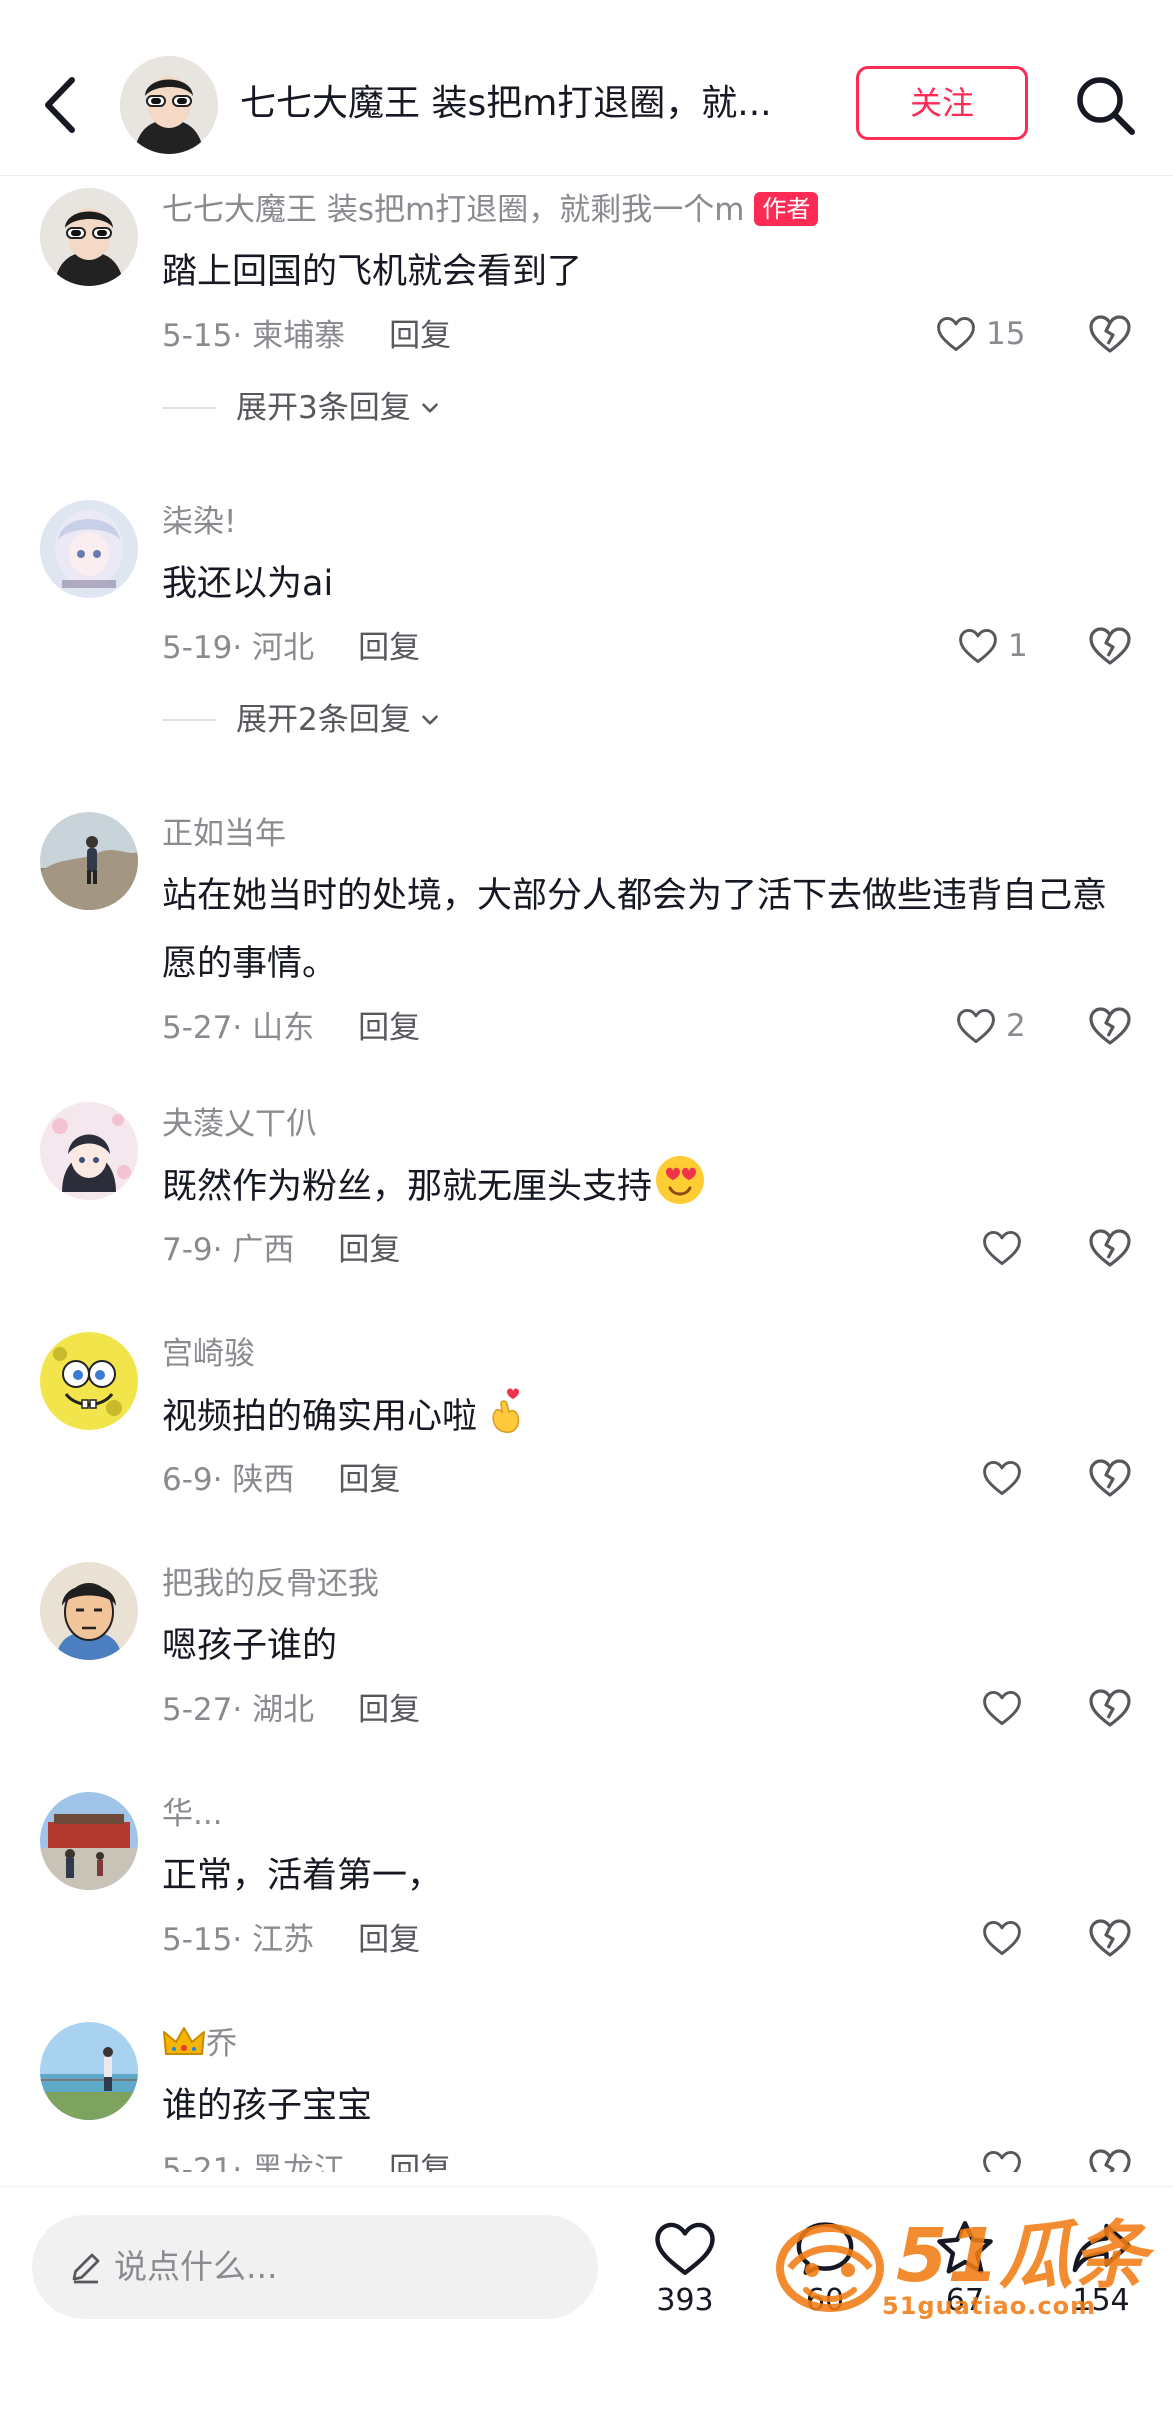 The image size is (1173, 2410). What do you see at coordinates (586, 641) in the screenshot?
I see `comment-item: 柒染! 我还以为ai 5-19· 河北 回复 1 展开2条回复` at bounding box center [586, 641].